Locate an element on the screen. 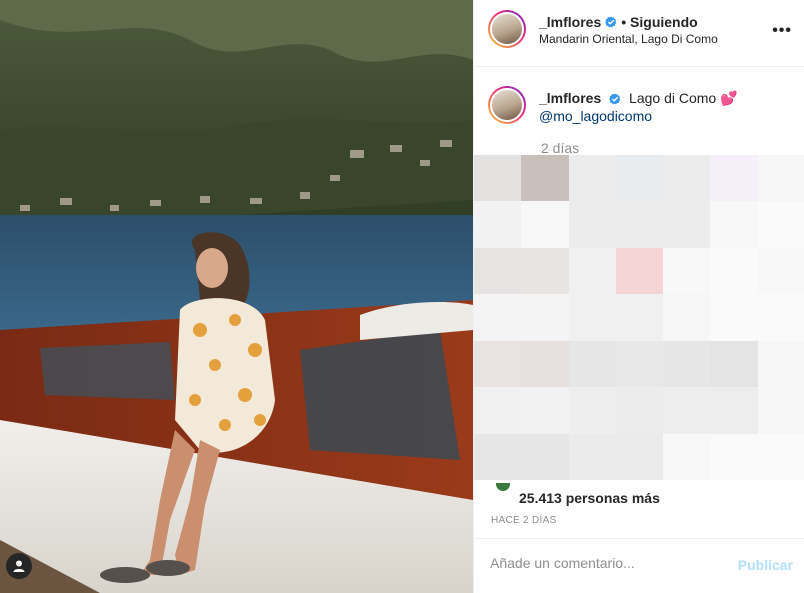 Image resolution: width=804 pixels, height=593 pixels. publish-button: Publicar is located at coordinates (765, 565).